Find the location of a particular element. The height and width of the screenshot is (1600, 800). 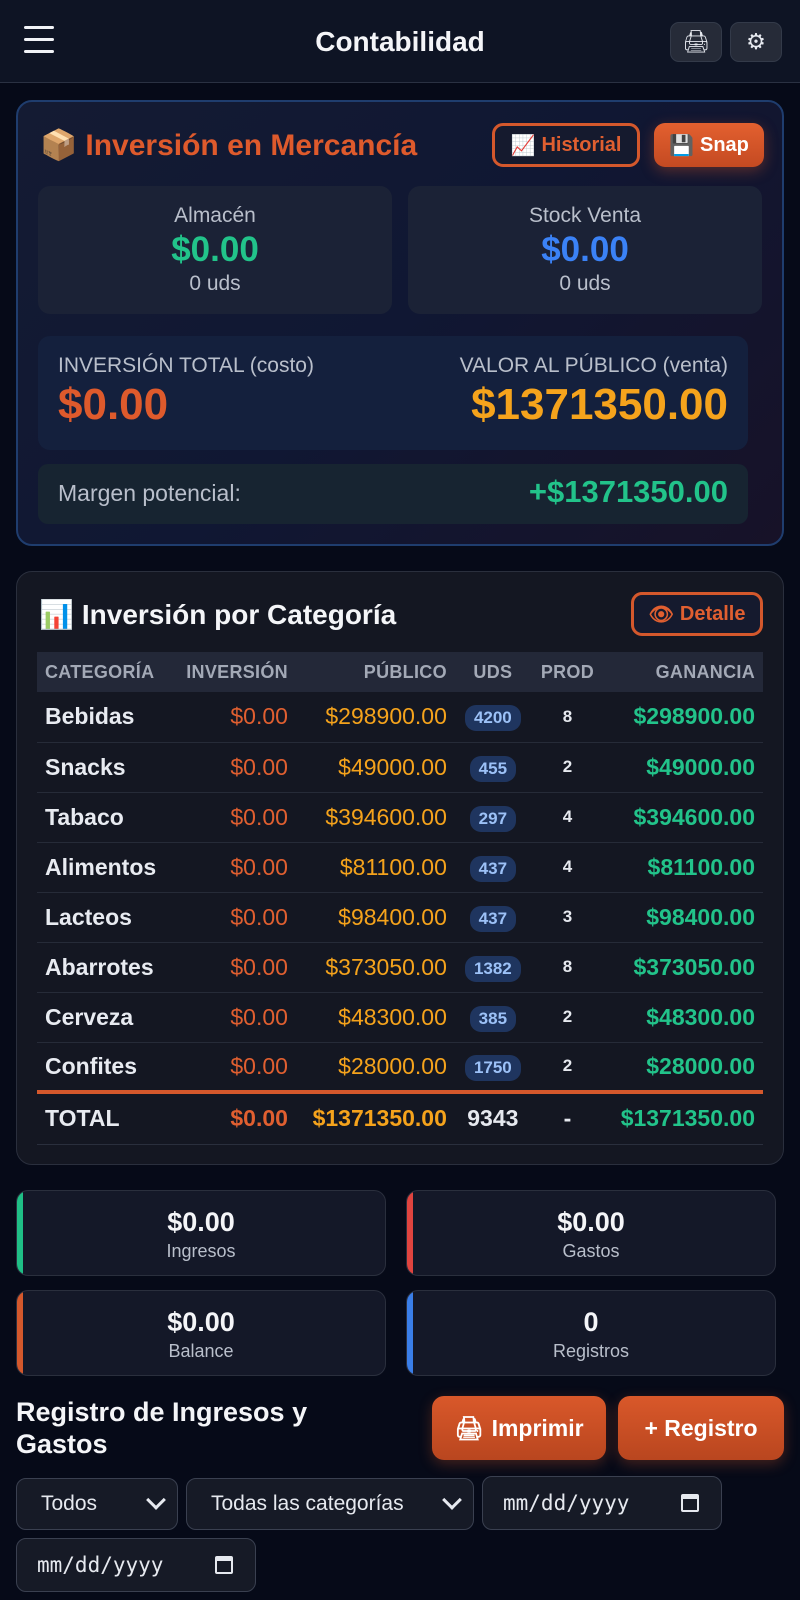

margin-box: Margen potencial: +$1371350.00 is located at coordinates (393, 494).